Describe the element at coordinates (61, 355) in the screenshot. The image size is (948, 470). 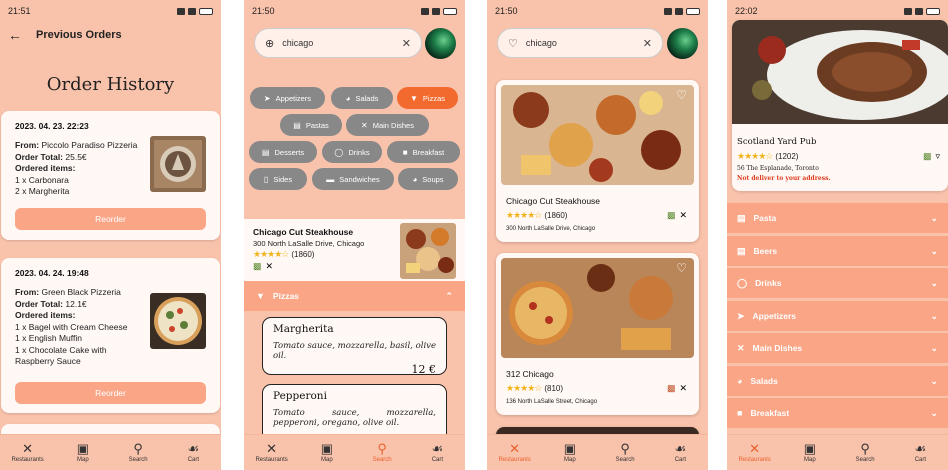
I see `ordered-item: 1 x Chocolate Cake with Raspberry Sauce` at that location.